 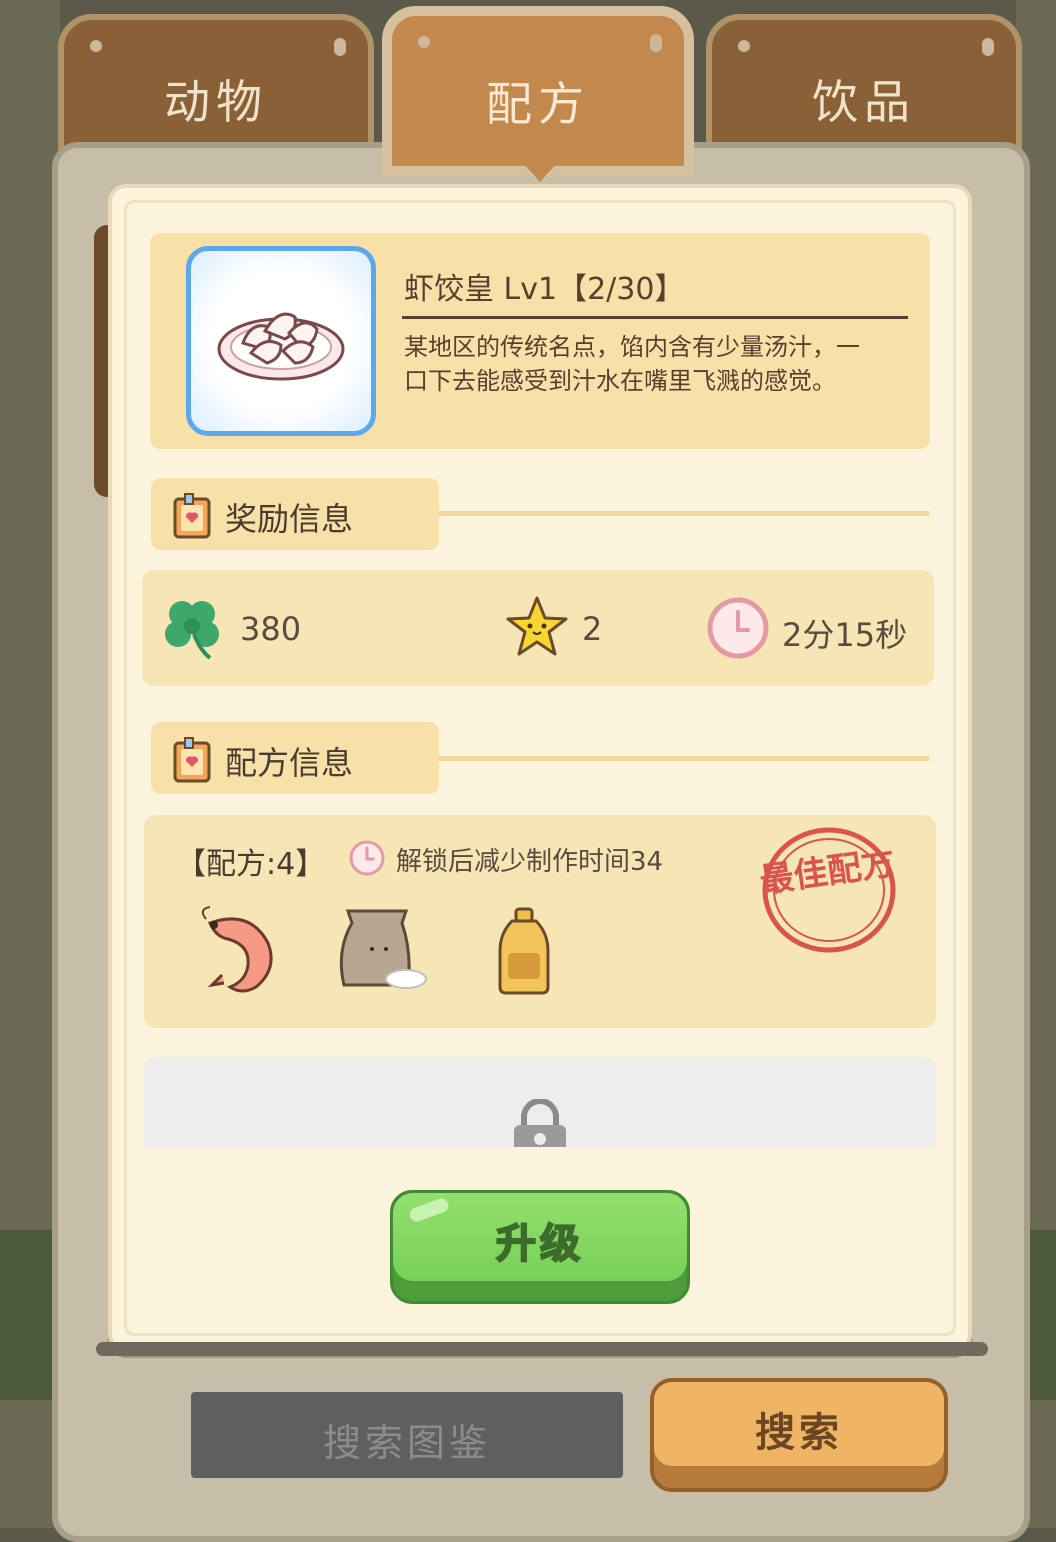 I want to click on tab-recipe: 配方, so click(x=538, y=91).